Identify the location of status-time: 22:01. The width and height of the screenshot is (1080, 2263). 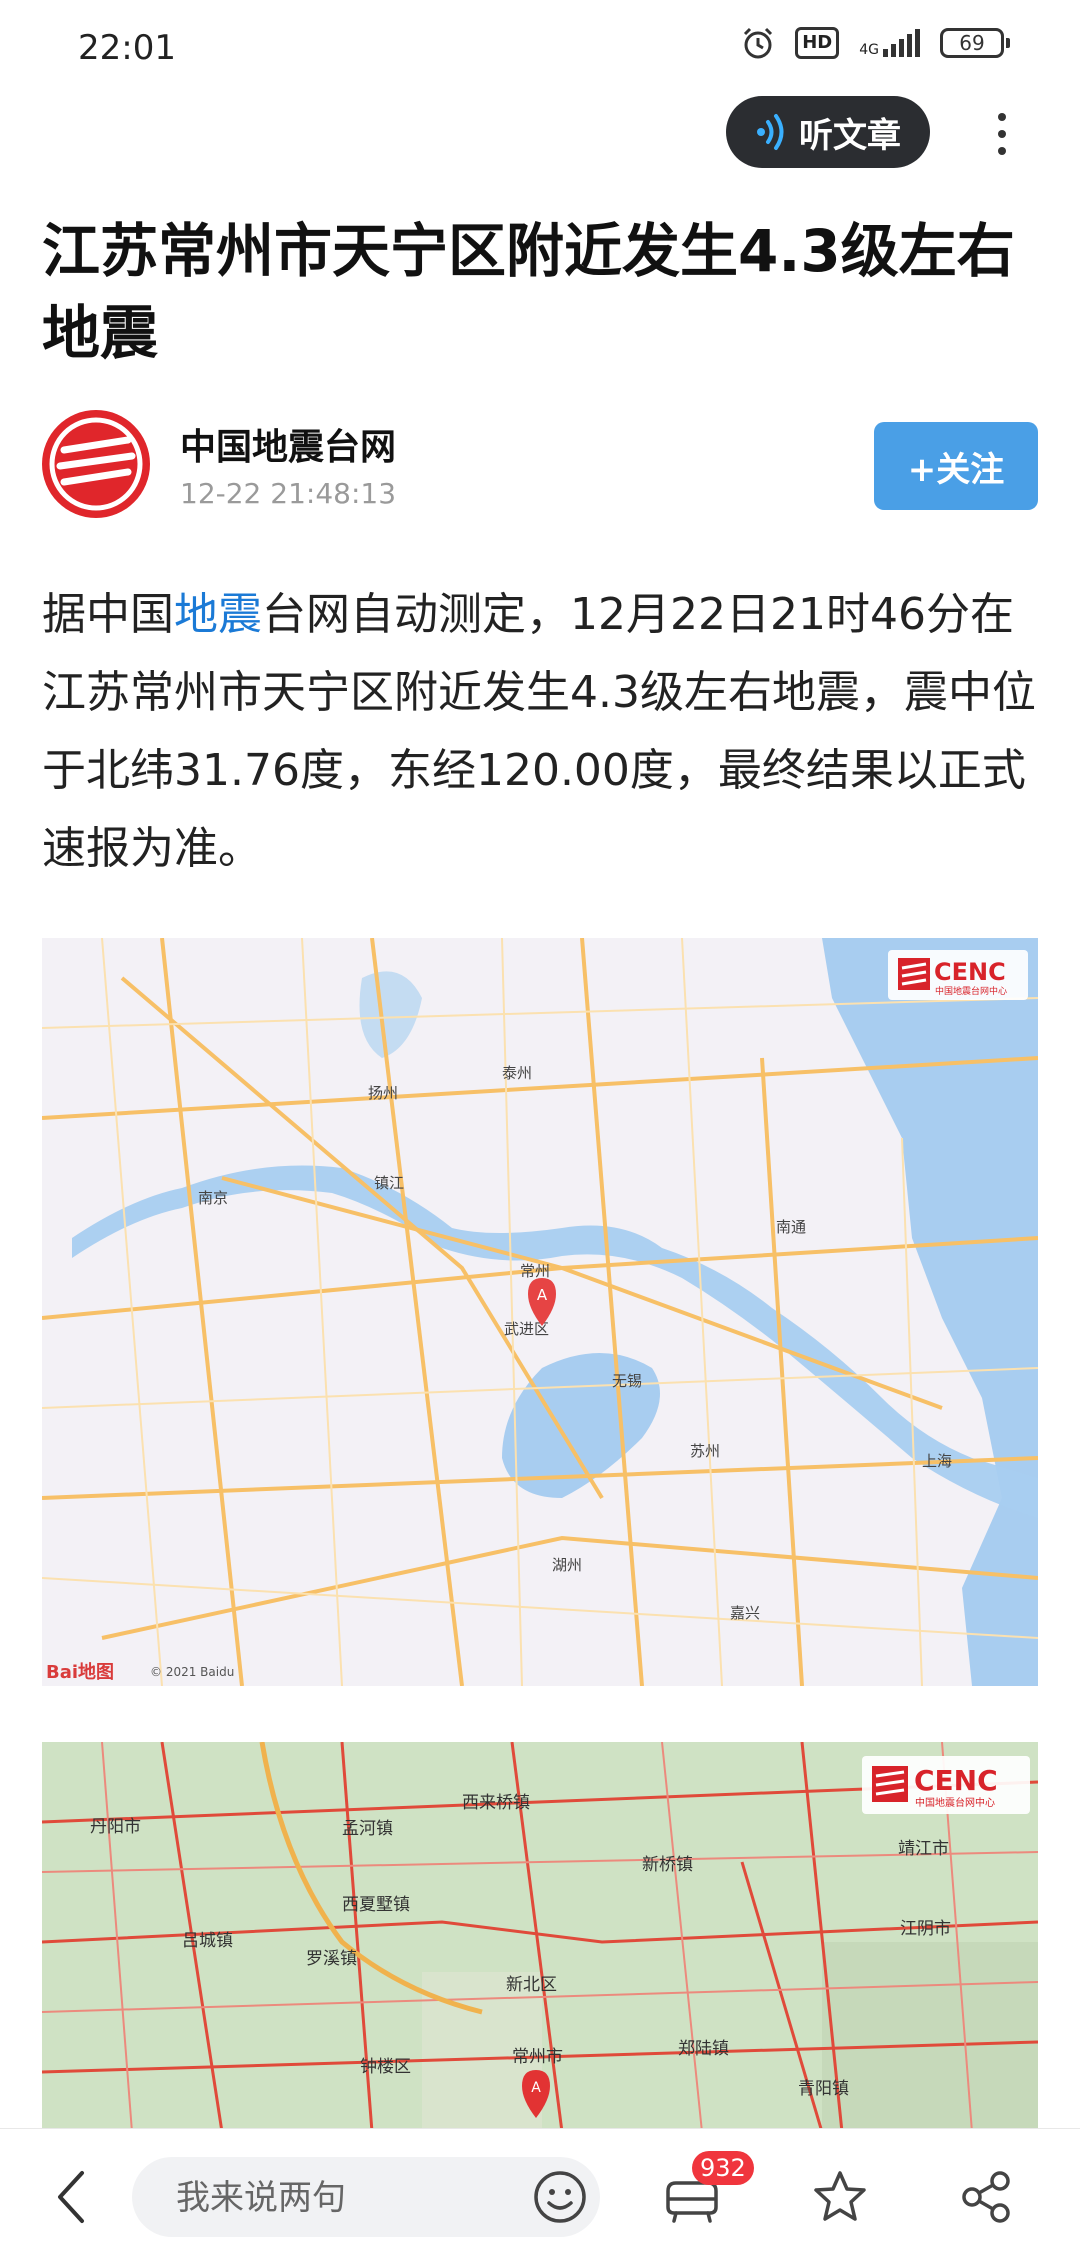
(127, 48).